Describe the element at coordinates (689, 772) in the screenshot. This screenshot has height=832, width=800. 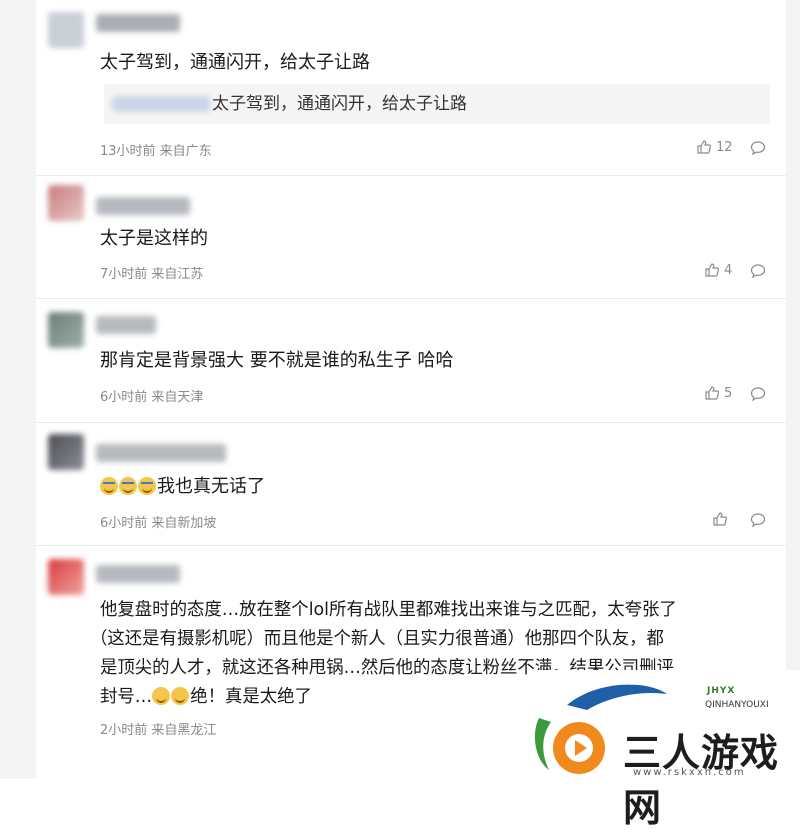
I see `site-url: www.rskxxh.com` at that location.